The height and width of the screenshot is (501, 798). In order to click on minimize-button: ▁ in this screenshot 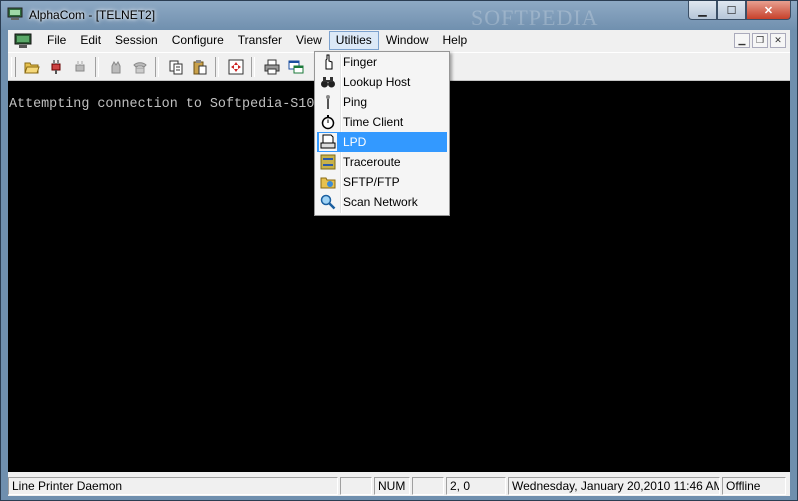, I will do `click(702, 10)`.